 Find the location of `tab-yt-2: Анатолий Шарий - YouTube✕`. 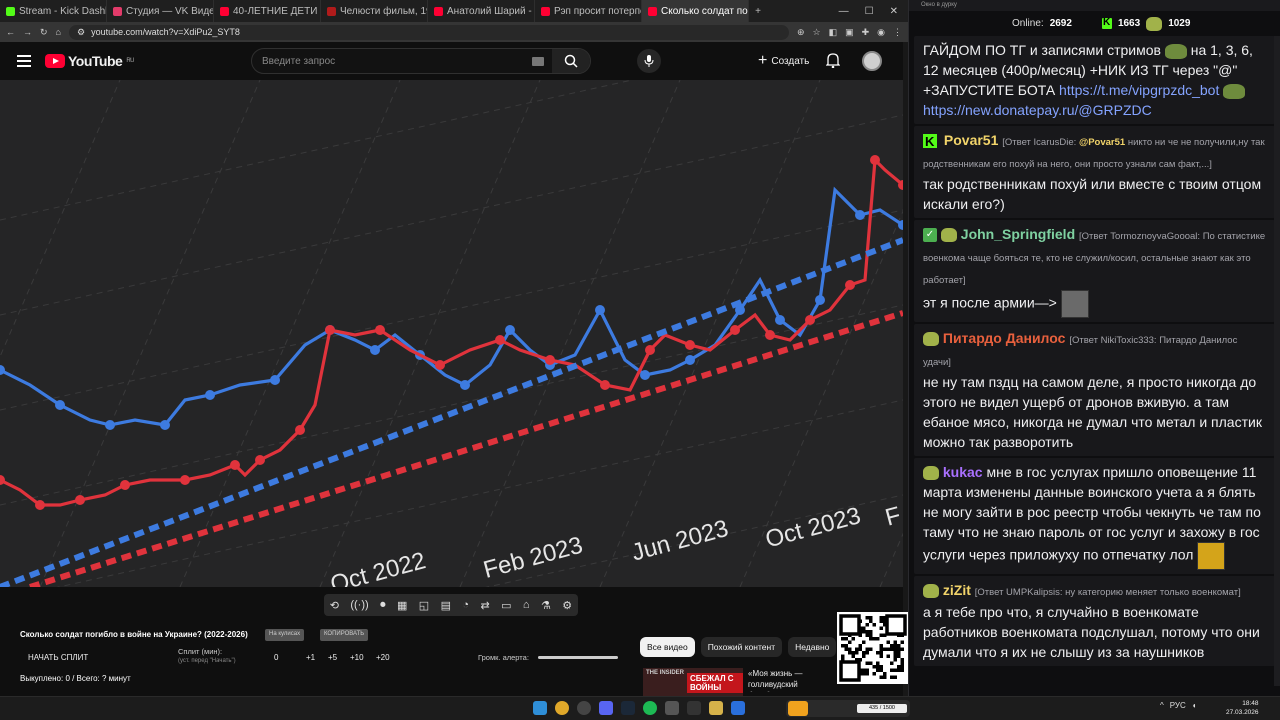

tab-yt-2: Анатолий Шарий - YouTube✕ is located at coordinates (481, 11).